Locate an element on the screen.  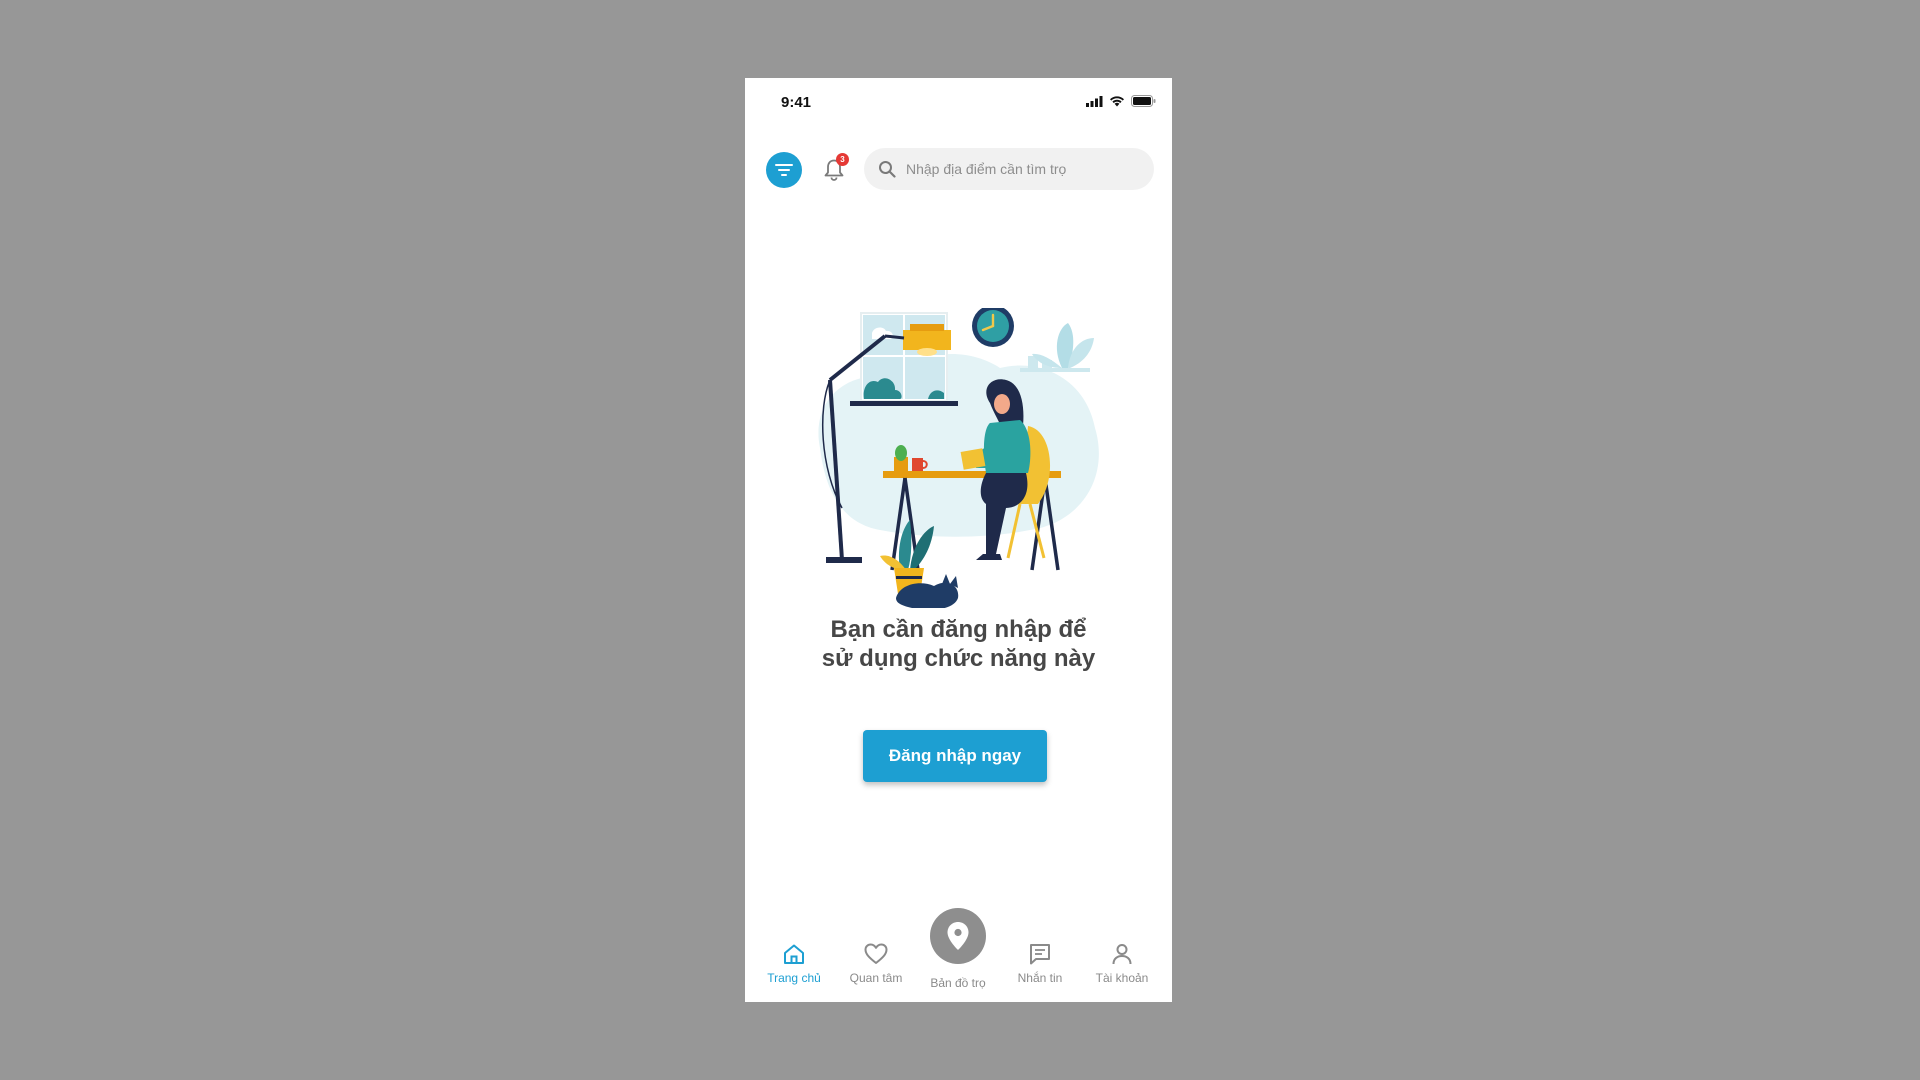
top-header: 3 is located at coordinates (958, 171).